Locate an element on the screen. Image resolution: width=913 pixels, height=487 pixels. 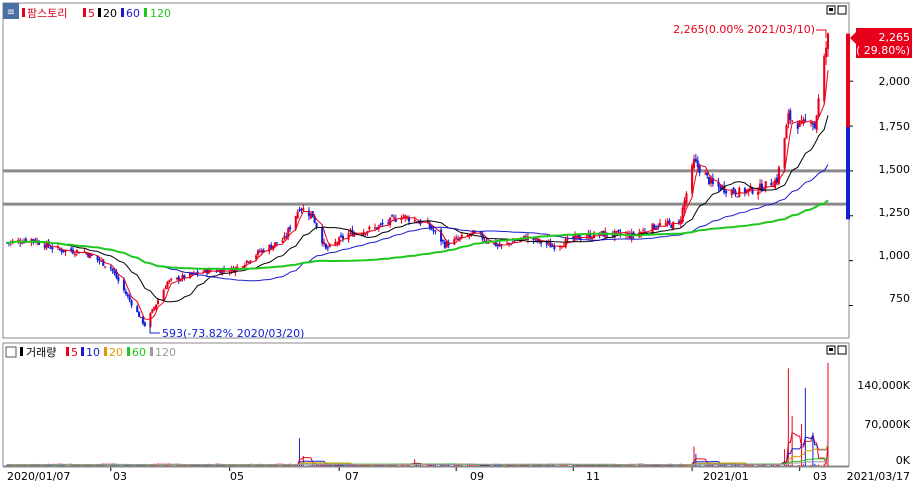
y-tick-label: 1,000 is located at coordinates (895, 255).